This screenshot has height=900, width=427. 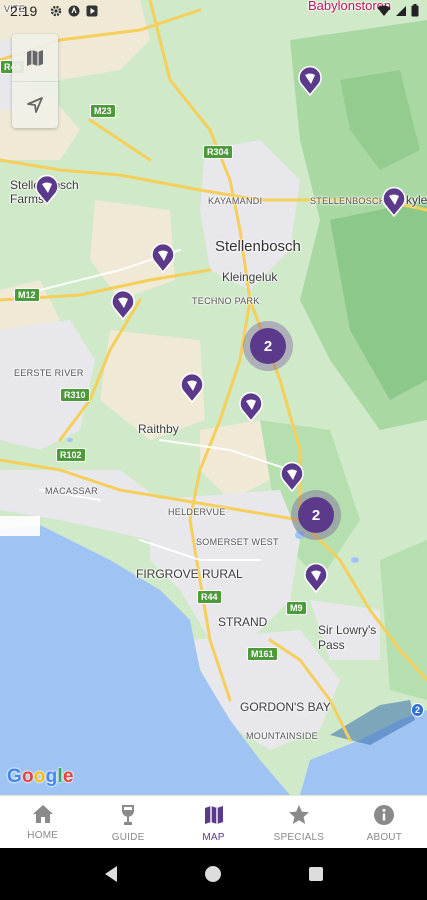 What do you see at coordinates (384, 837) in the screenshot?
I see `tab-about-label: ABOUT` at bounding box center [384, 837].